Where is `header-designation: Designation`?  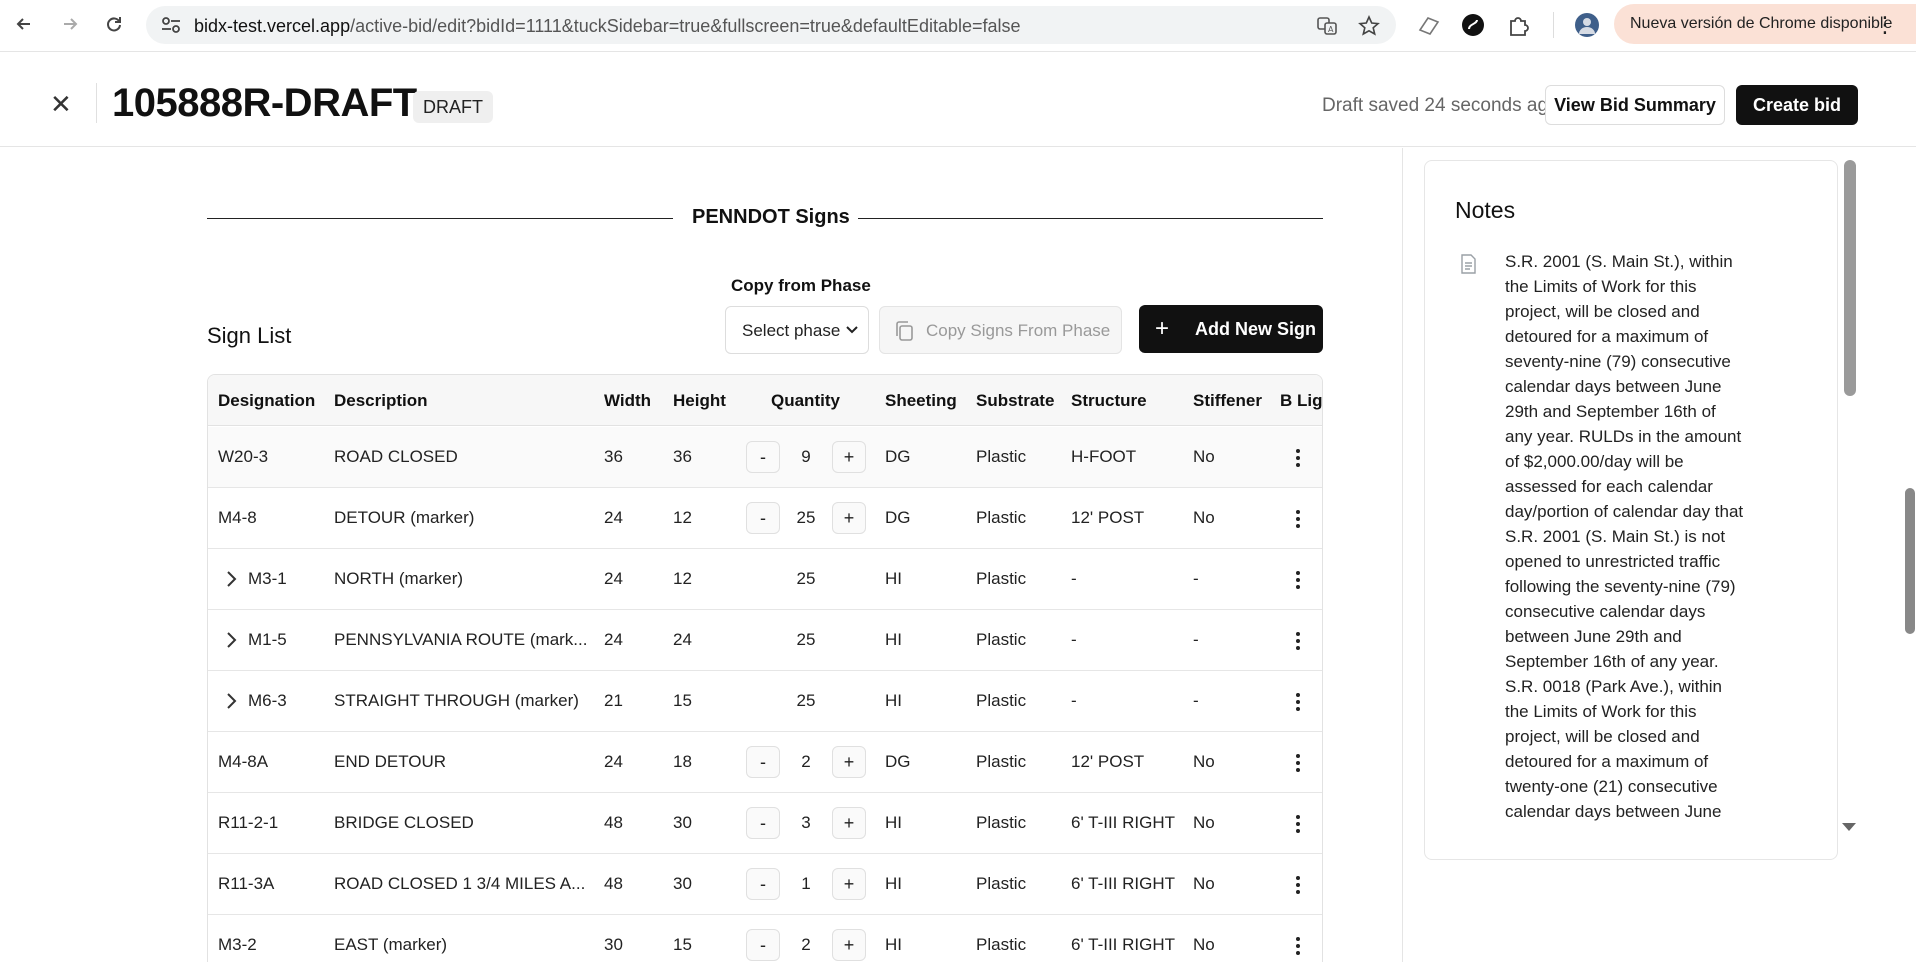
header-designation: Designation is located at coordinates (266, 401).